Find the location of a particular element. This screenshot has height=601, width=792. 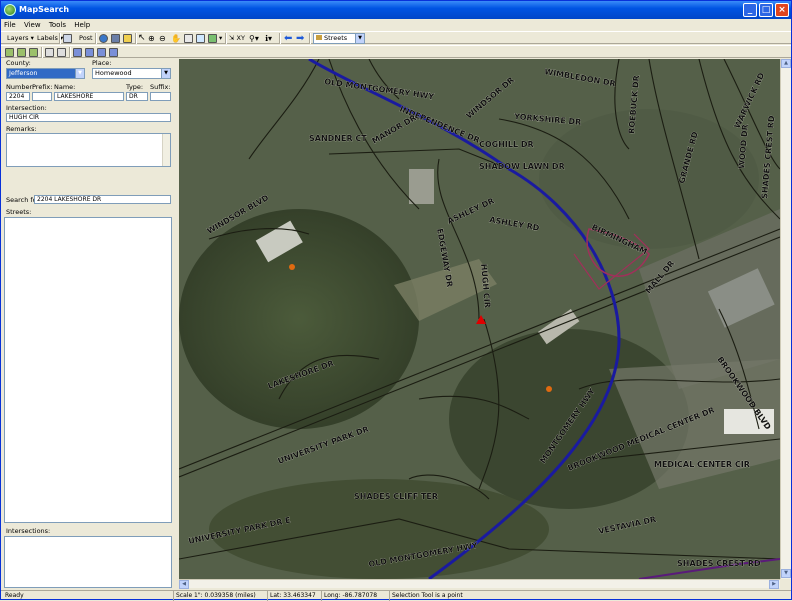

street-label: MEDICAL CENTER CIR is located at coordinates (702, 464).